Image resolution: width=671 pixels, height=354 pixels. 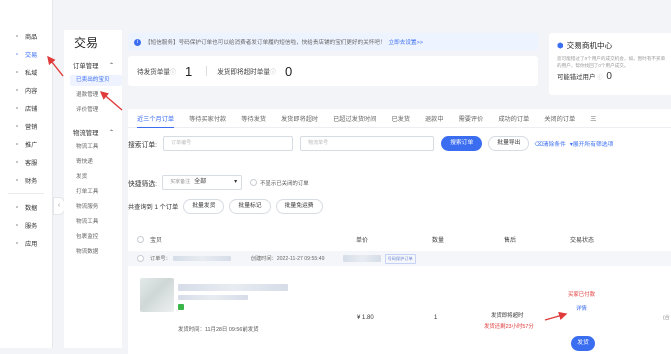 What do you see at coordinates (233, 287) in the screenshot?
I see `product-title-blurred` at bounding box center [233, 287].